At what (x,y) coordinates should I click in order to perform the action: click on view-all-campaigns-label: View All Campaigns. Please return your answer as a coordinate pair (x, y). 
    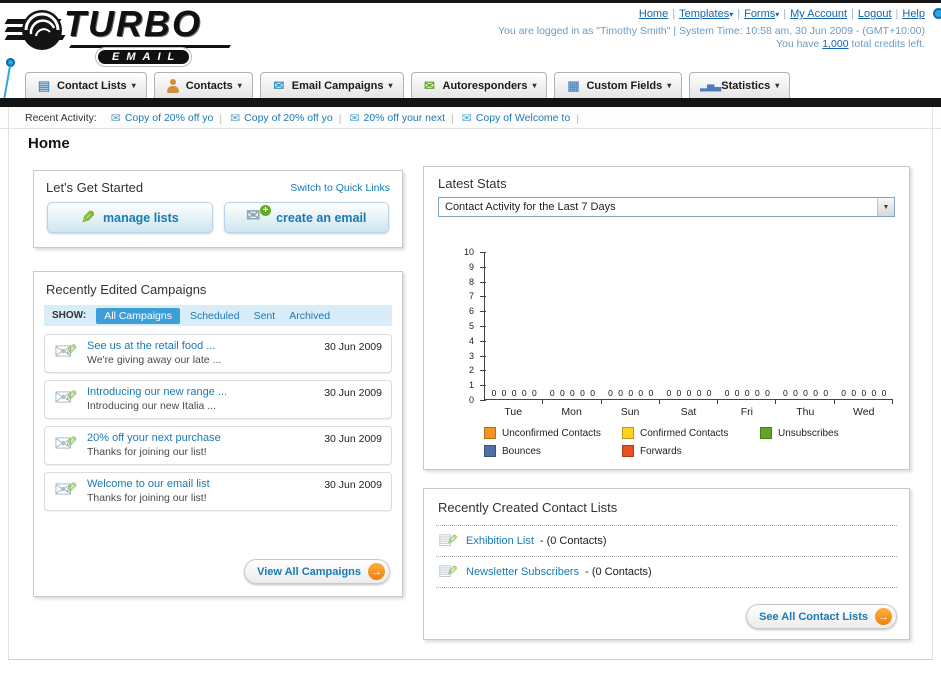
    Looking at the image, I should click on (309, 571).